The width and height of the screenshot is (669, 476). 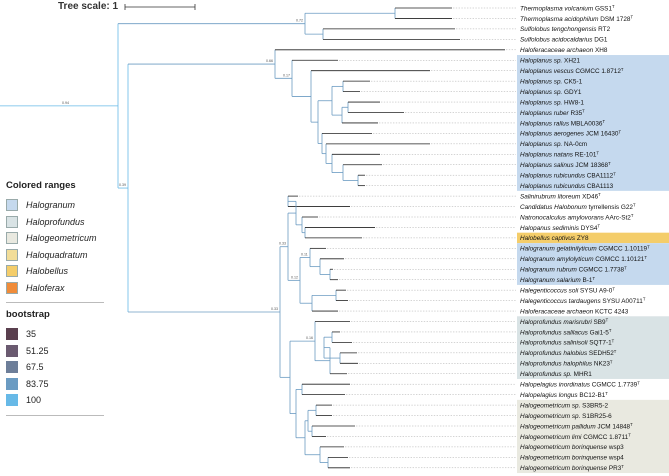 What do you see at coordinates (581, 301) in the screenshot?
I see `leaf-name: Halegenticoccus tardaugens SYSU A00711` at bounding box center [581, 301].